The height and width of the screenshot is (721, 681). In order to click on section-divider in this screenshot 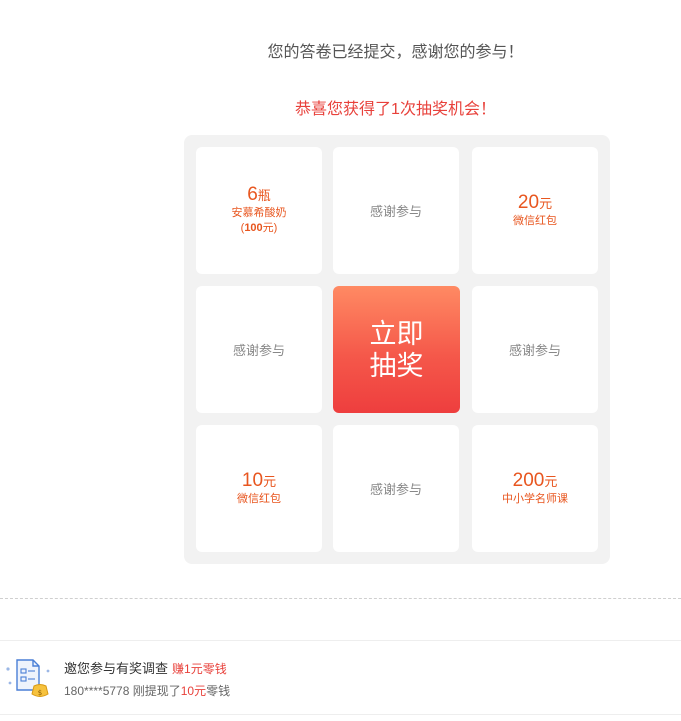, I will do `click(340, 598)`.